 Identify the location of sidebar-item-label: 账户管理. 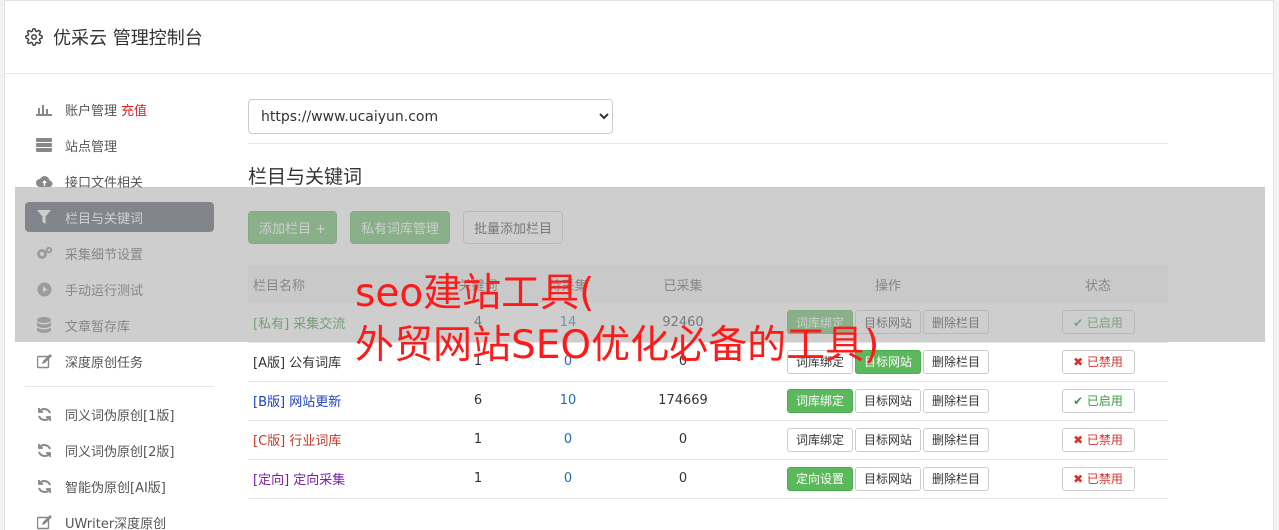
(91, 111).